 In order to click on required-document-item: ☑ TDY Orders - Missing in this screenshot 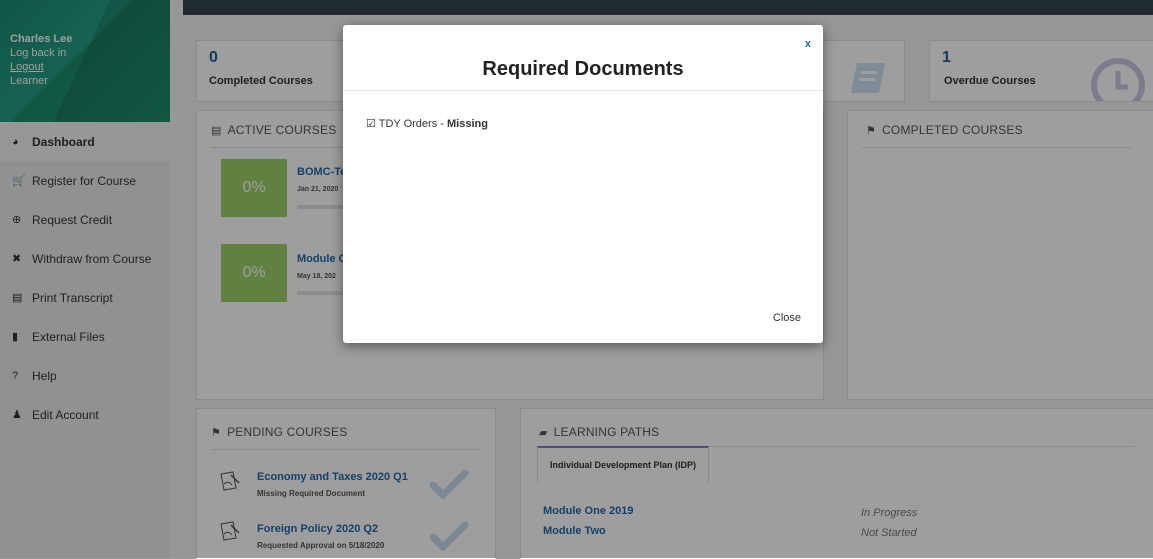, I will do `click(427, 123)`.